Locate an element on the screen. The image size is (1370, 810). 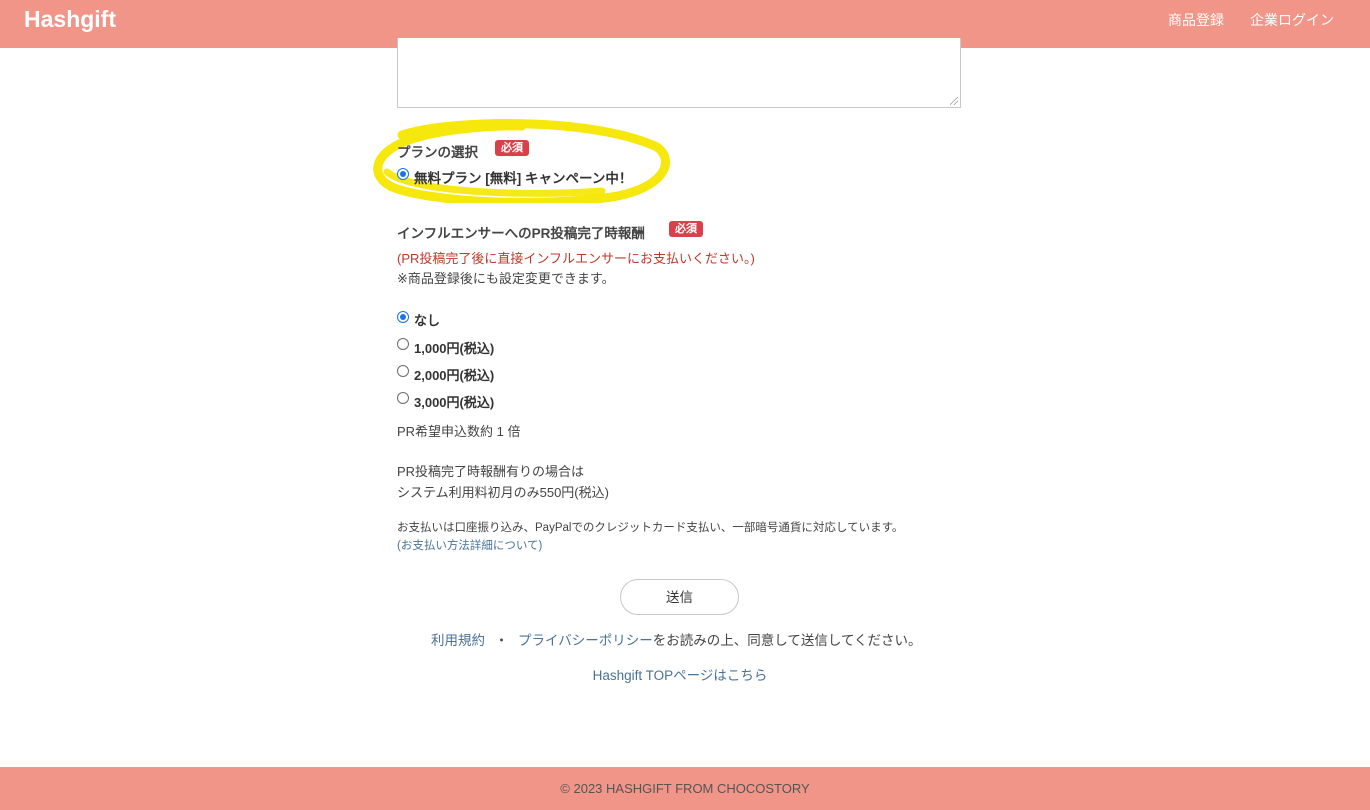
plan-free-radio is located at coordinates (403, 174).